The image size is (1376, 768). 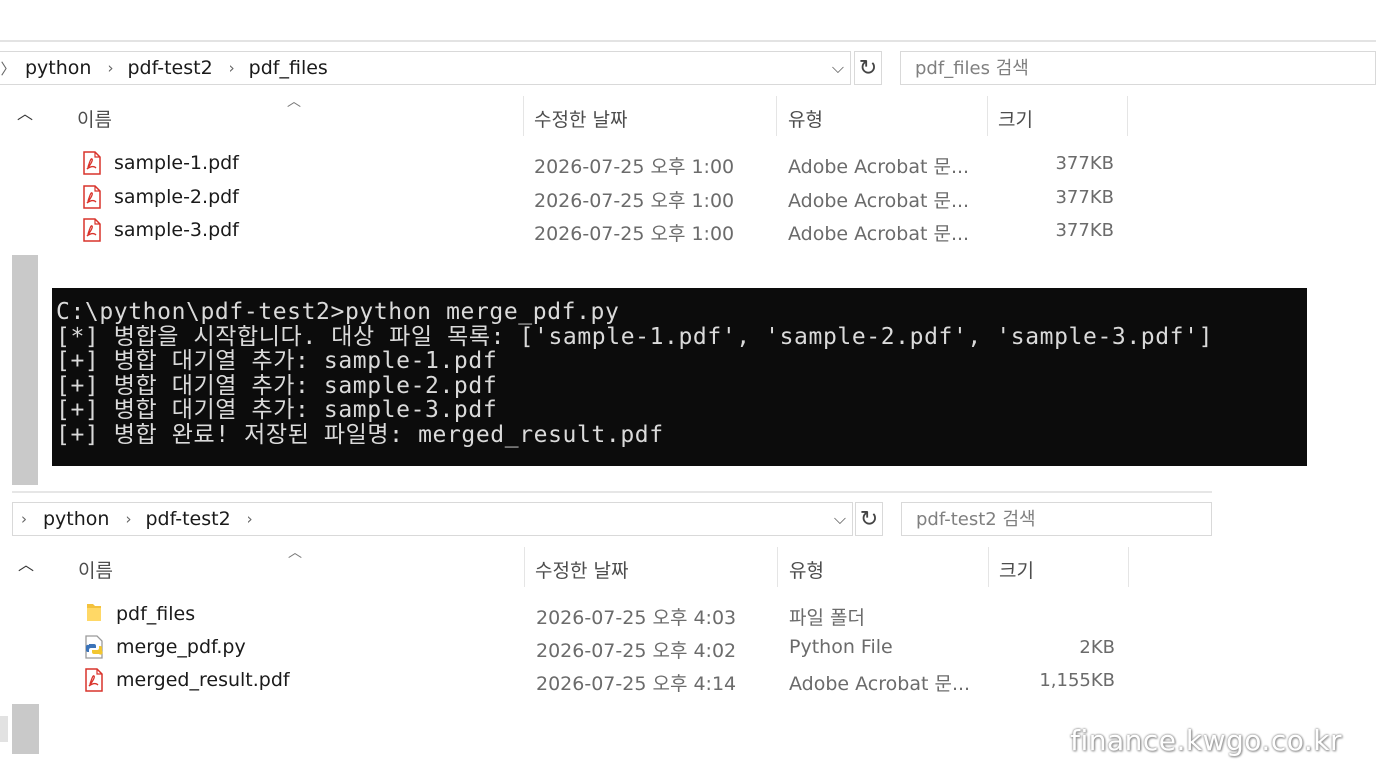 What do you see at coordinates (94, 647) in the screenshot?
I see `python-file-icon` at bounding box center [94, 647].